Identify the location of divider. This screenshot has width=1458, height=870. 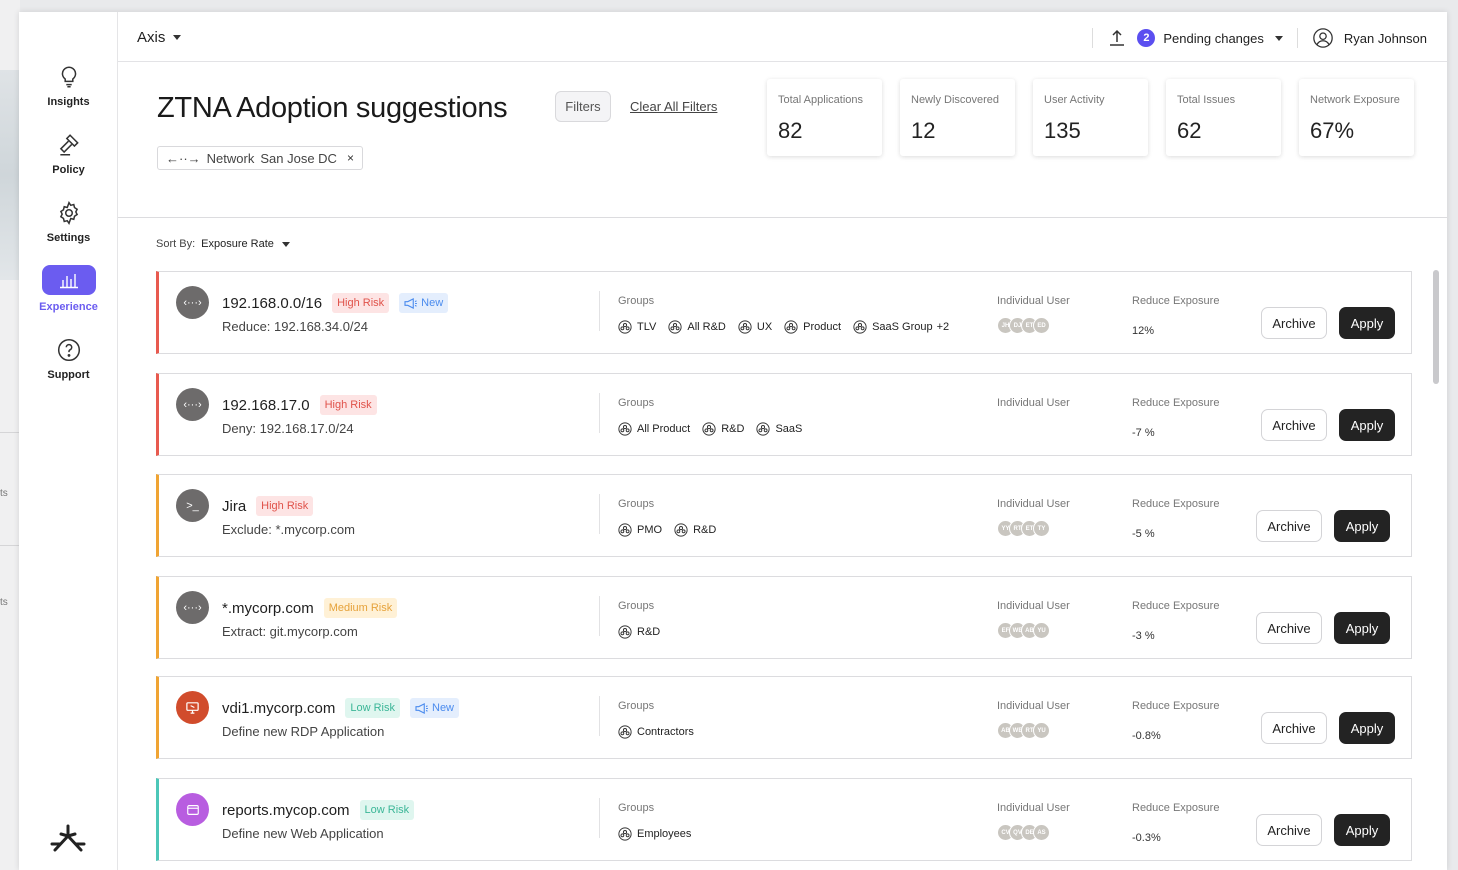
(1297, 38).